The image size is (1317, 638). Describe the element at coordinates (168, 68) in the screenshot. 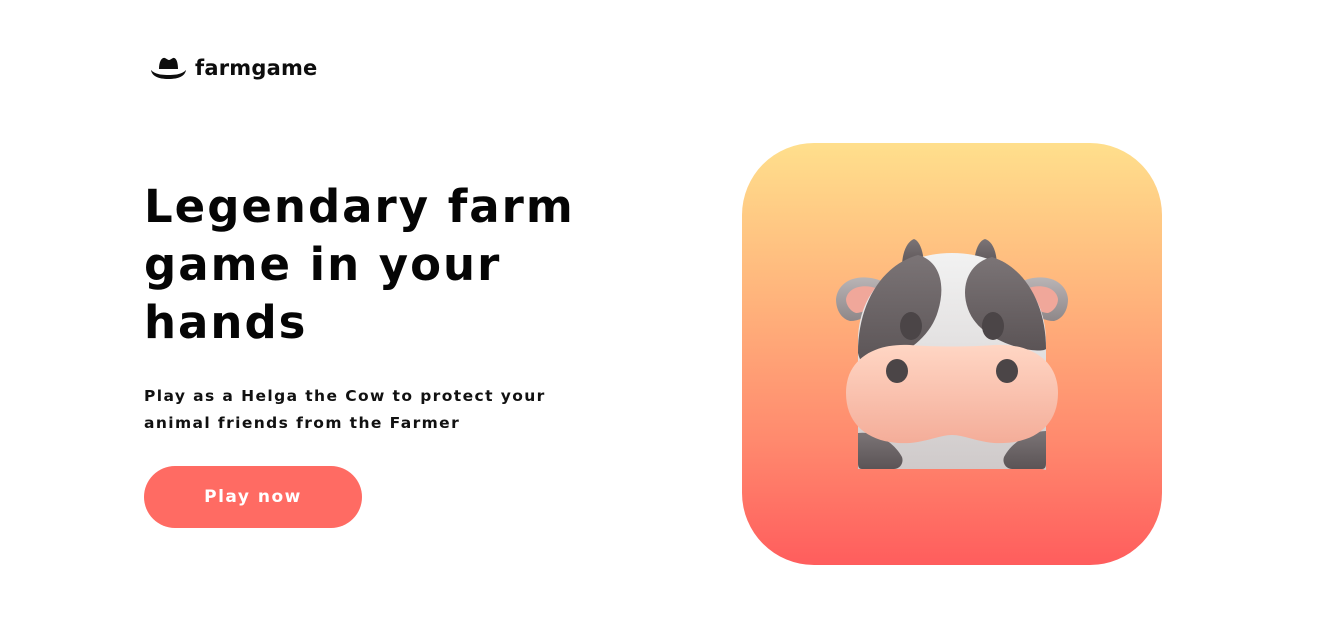

I see `cowboy-hat-icon` at that location.